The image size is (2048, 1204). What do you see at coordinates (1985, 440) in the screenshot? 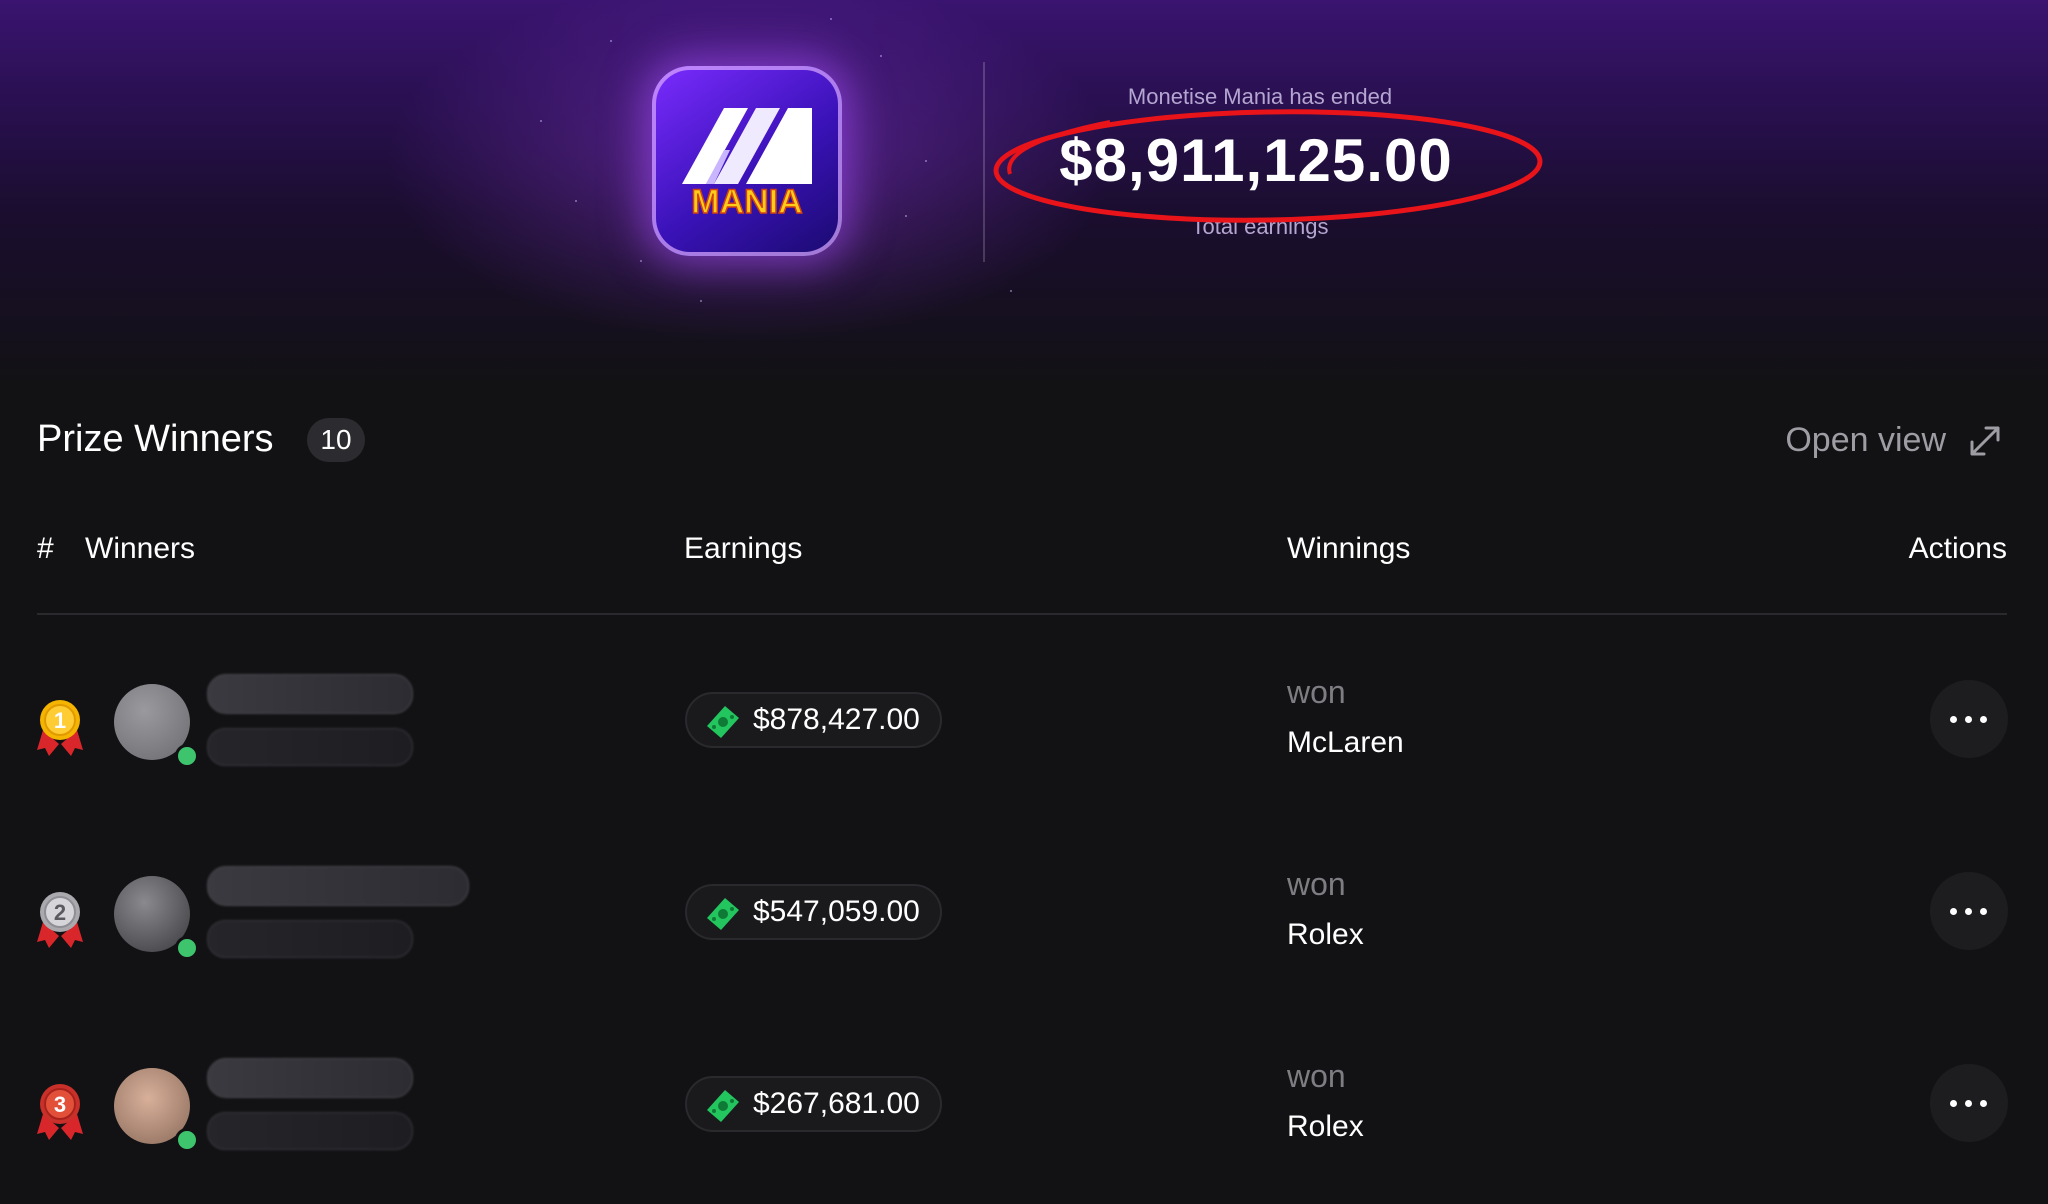
I see `expand-diagonal-icon` at bounding box center [1985, 440].